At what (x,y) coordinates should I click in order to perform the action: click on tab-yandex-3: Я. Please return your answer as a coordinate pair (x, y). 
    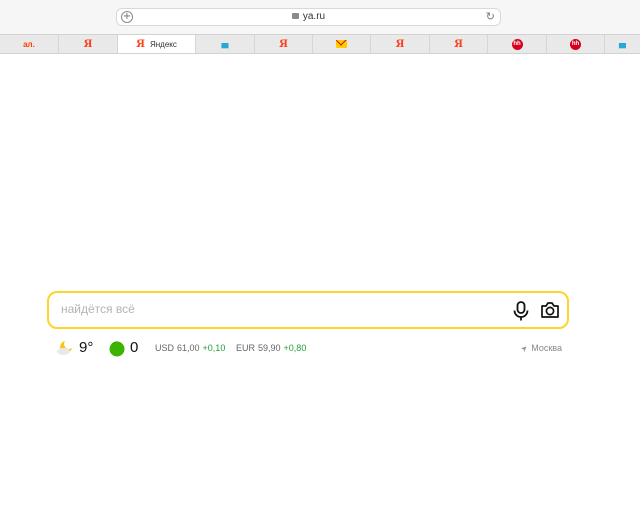
    Looking at the image, I should click on (400, 44).